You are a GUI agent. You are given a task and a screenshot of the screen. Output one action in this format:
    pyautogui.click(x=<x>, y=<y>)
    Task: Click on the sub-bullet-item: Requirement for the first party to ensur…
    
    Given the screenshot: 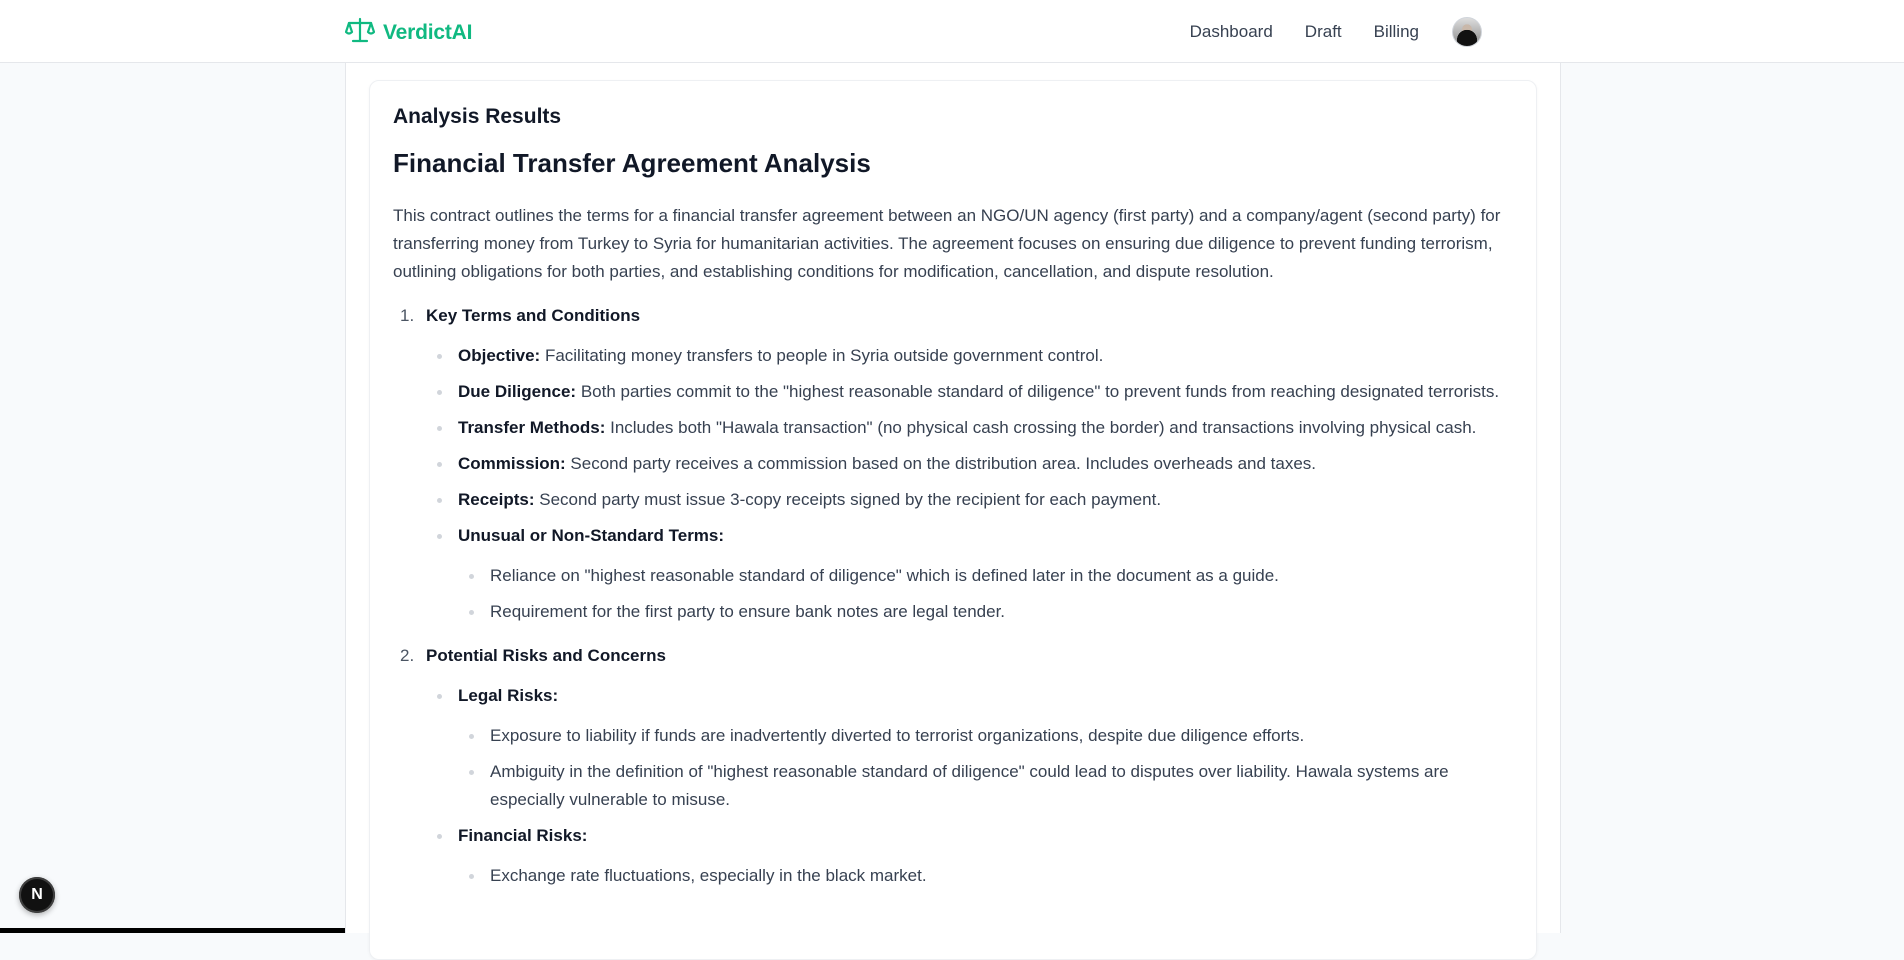 What is the action you would take?
    pyautogui.click(x=986, y=612)
    